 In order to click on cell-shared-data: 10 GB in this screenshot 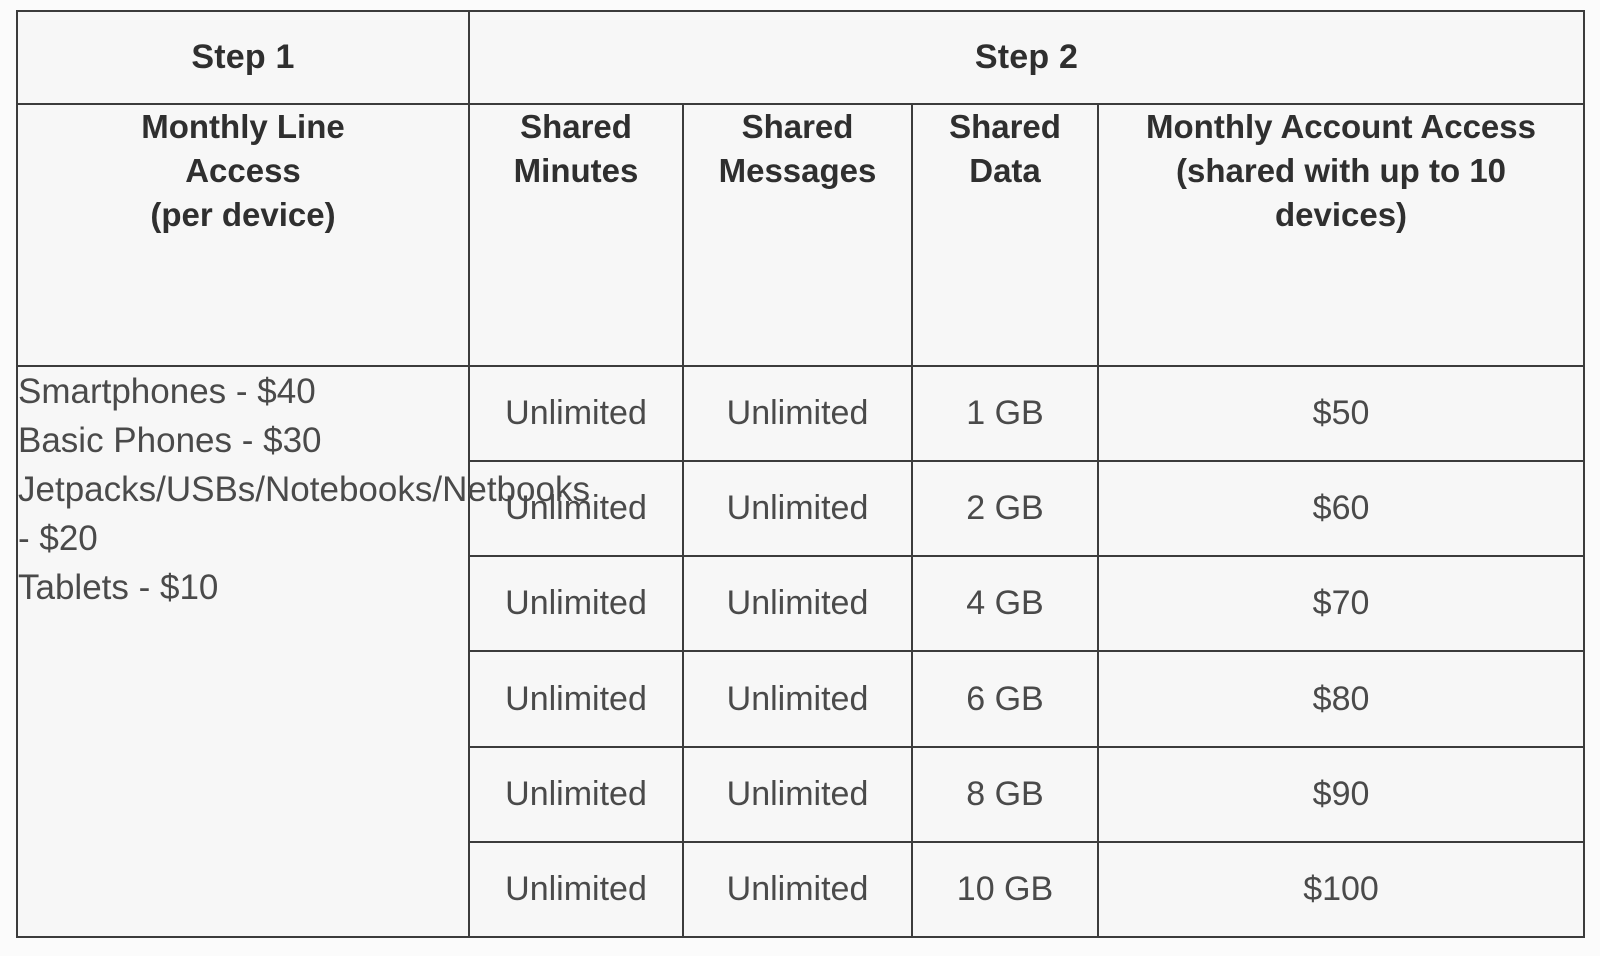, I will do `click(1005, 889)`.